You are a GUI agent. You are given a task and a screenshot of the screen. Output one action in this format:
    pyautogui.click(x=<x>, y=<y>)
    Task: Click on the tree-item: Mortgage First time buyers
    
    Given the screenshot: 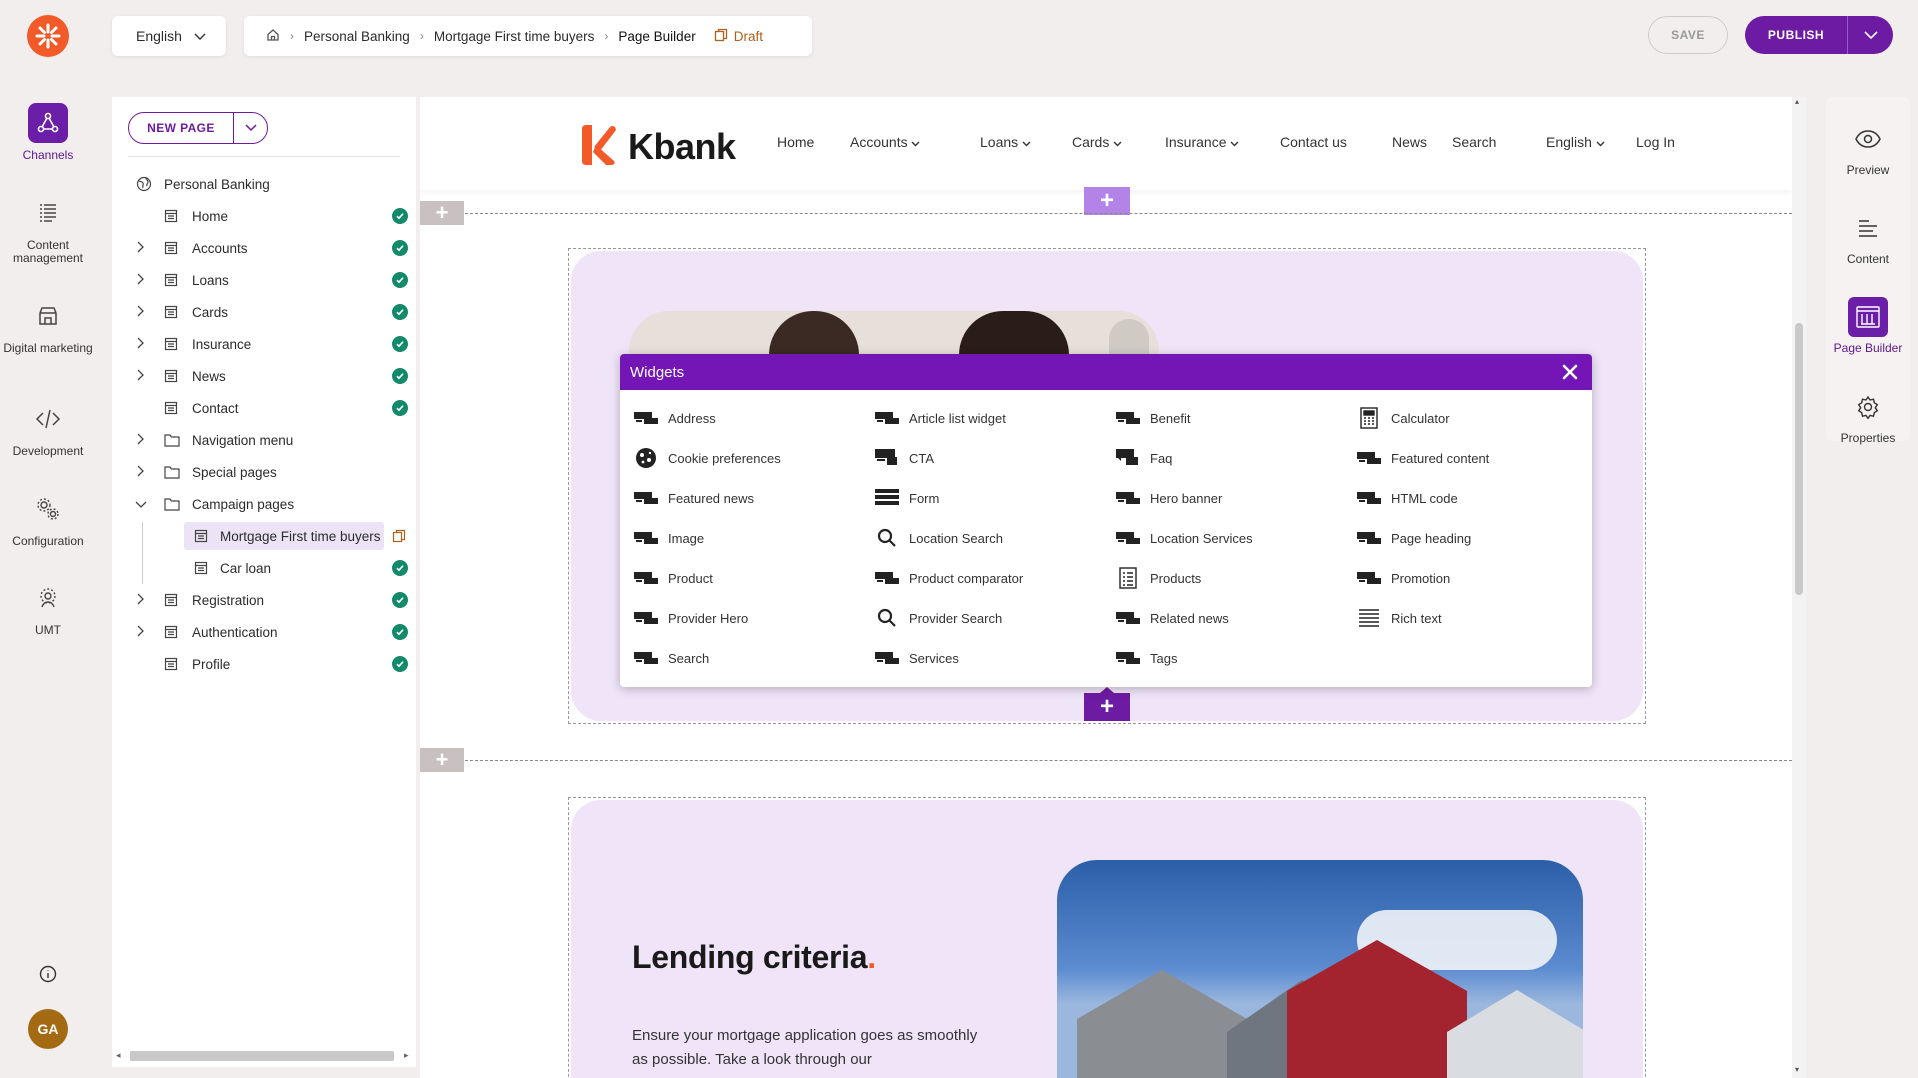 What is the action you would take?
    pyautogui.click(x=264, y=536)
    